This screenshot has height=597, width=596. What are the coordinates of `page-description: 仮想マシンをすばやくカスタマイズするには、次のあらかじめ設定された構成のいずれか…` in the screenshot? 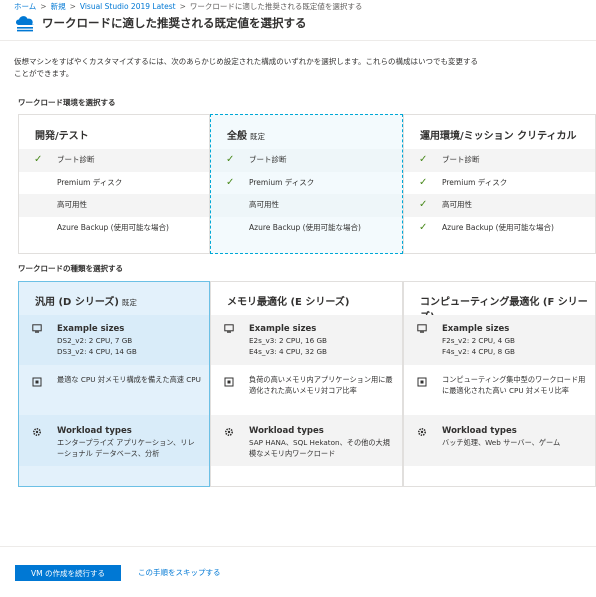 It's located at (246, 67).